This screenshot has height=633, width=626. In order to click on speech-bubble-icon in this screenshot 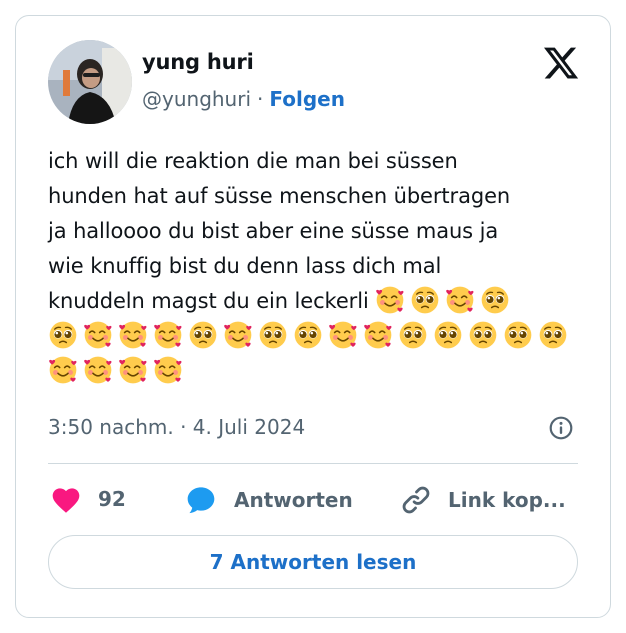, I will do `click(201, 500)`.